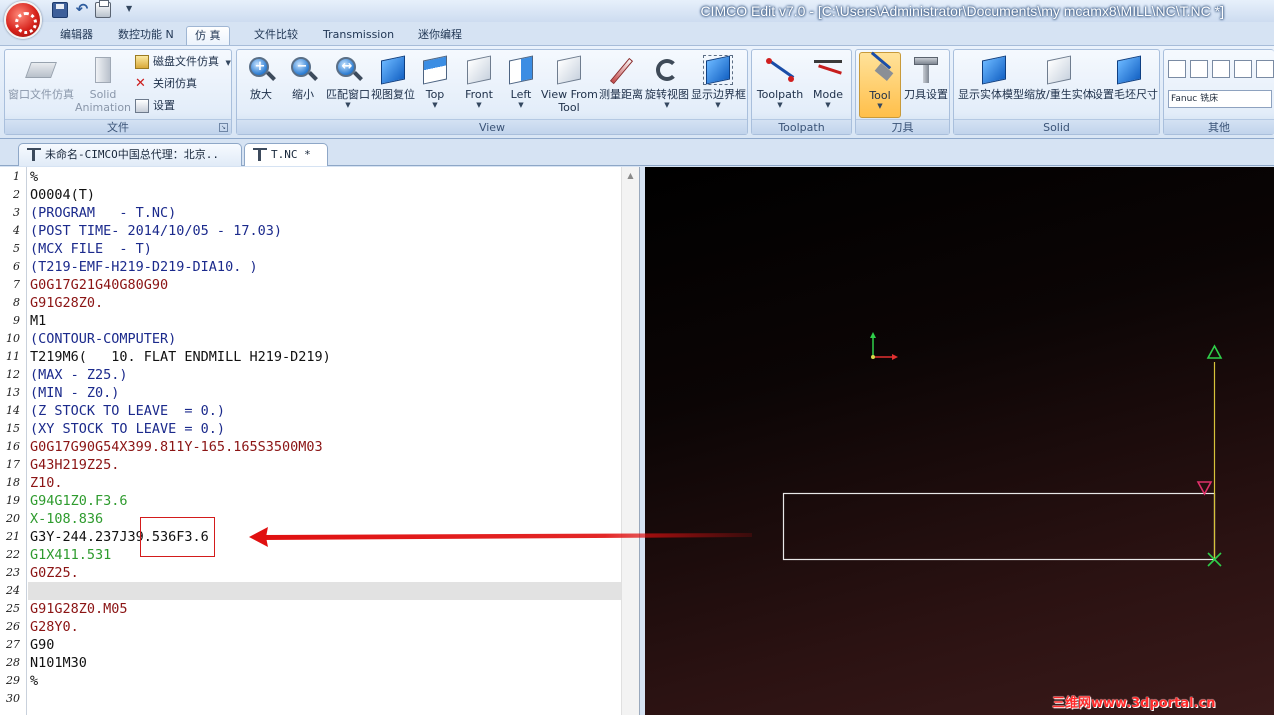  I want to click on pattern-icon, so click(1265, 69).